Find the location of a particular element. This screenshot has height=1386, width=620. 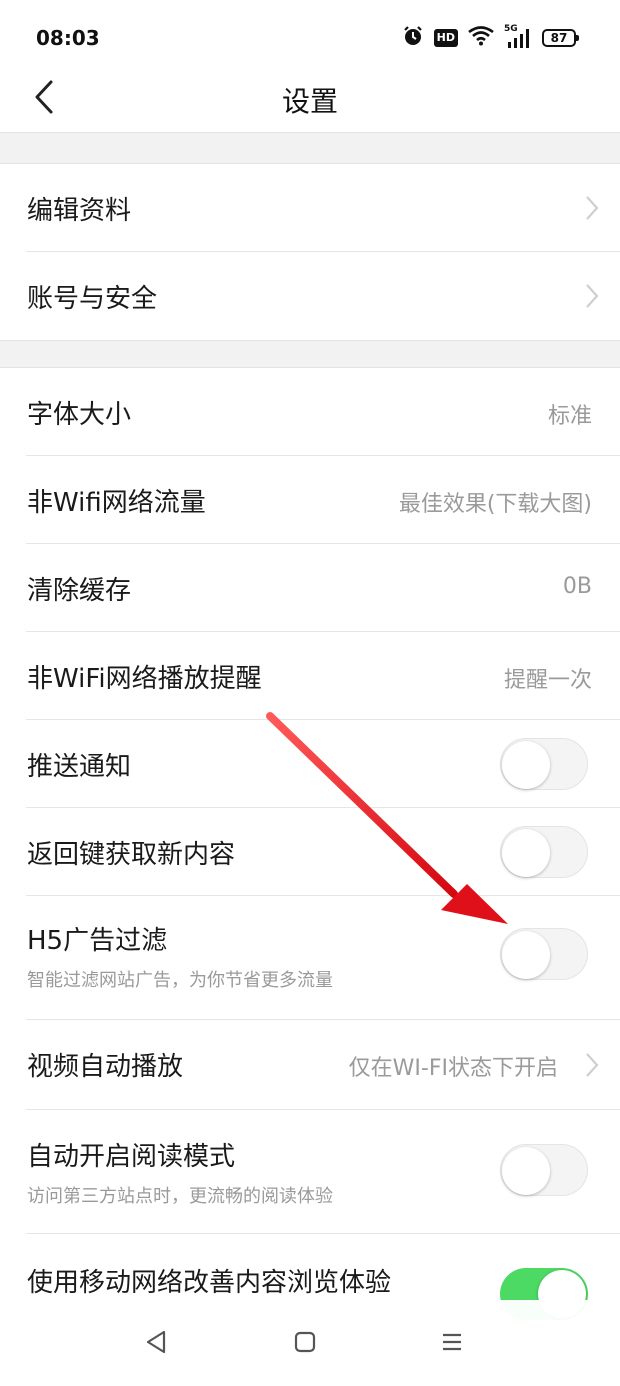

menu-lines-icon is located at coordinates (452, 1342).